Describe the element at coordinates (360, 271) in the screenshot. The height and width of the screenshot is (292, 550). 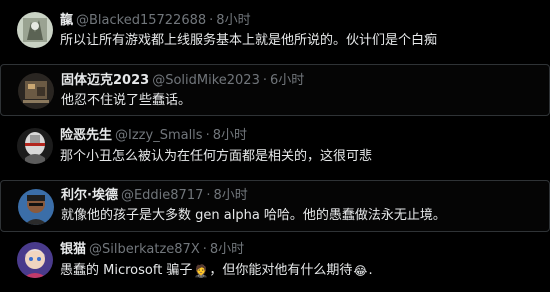
I see `laughing-emoji-icon: 😂` at that location.